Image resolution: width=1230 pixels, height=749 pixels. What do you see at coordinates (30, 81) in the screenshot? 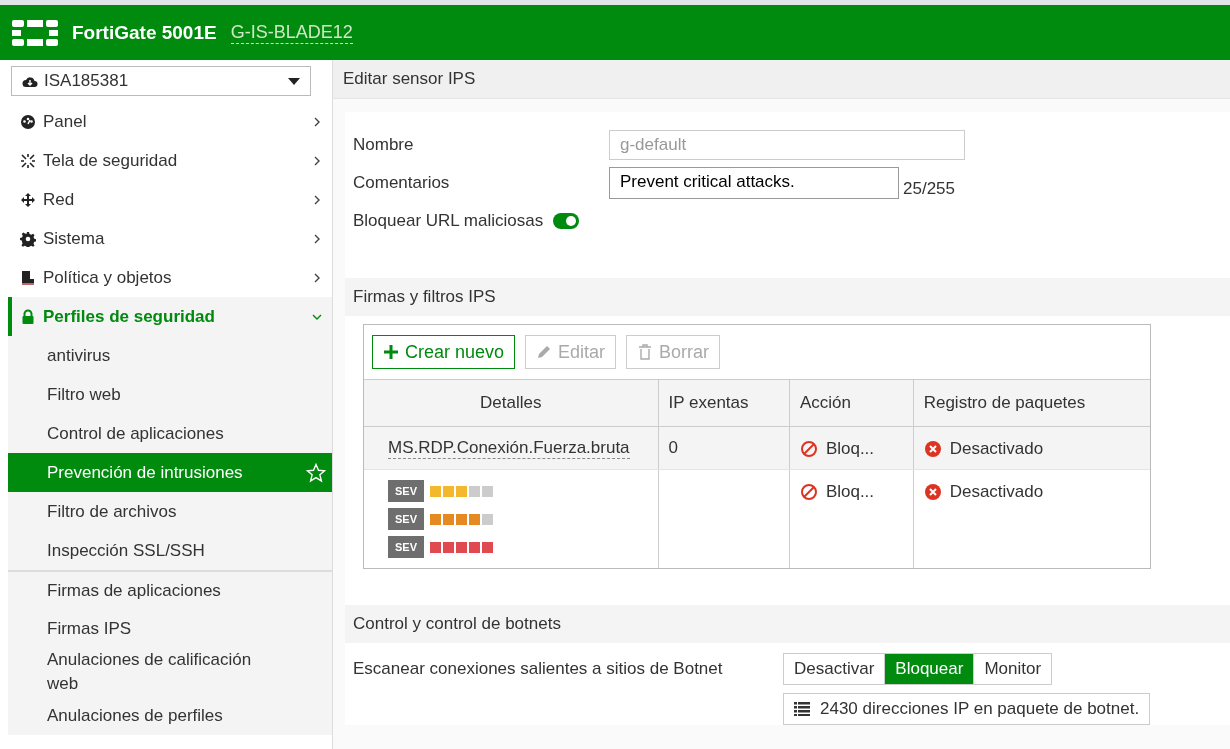
I see `cloud-icon` at bounding box center [30, 81].